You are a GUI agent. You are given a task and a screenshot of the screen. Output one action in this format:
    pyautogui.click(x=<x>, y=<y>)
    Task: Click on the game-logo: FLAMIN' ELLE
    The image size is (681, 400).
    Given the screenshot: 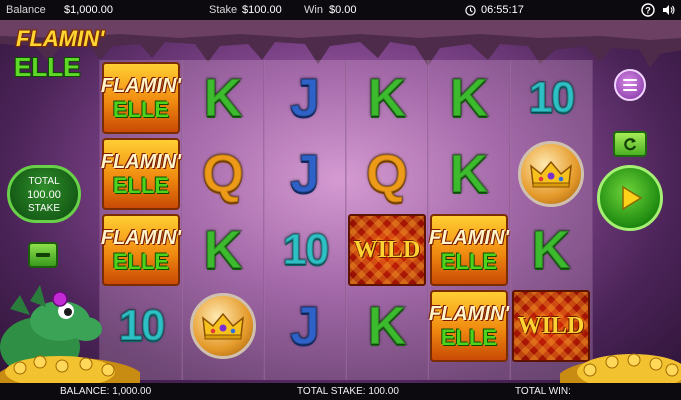 What is the action you would take?
    pyautogui.click(x=57, y=56)
    